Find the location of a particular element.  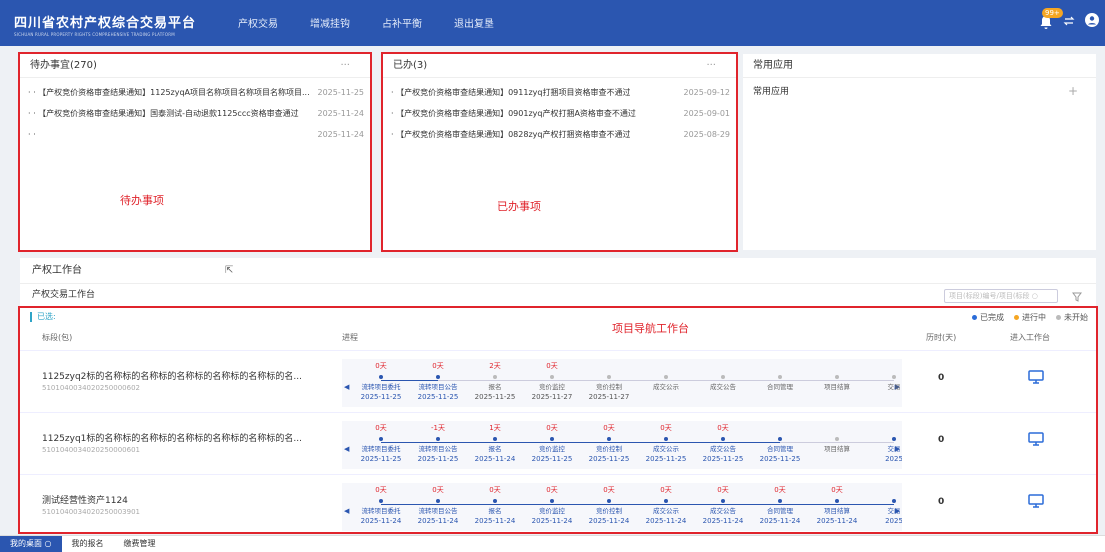

workbench-annotation: 项目导航工作台 is located at coordinates (650, 328).